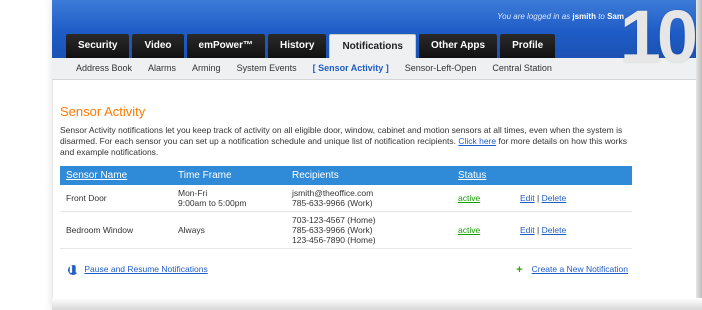 Image resolution: width=702 pixels, height=310 pixels. Describe the element at coordinates (519, 269) in the screenshot. I see `plus-icon: +` at that location.